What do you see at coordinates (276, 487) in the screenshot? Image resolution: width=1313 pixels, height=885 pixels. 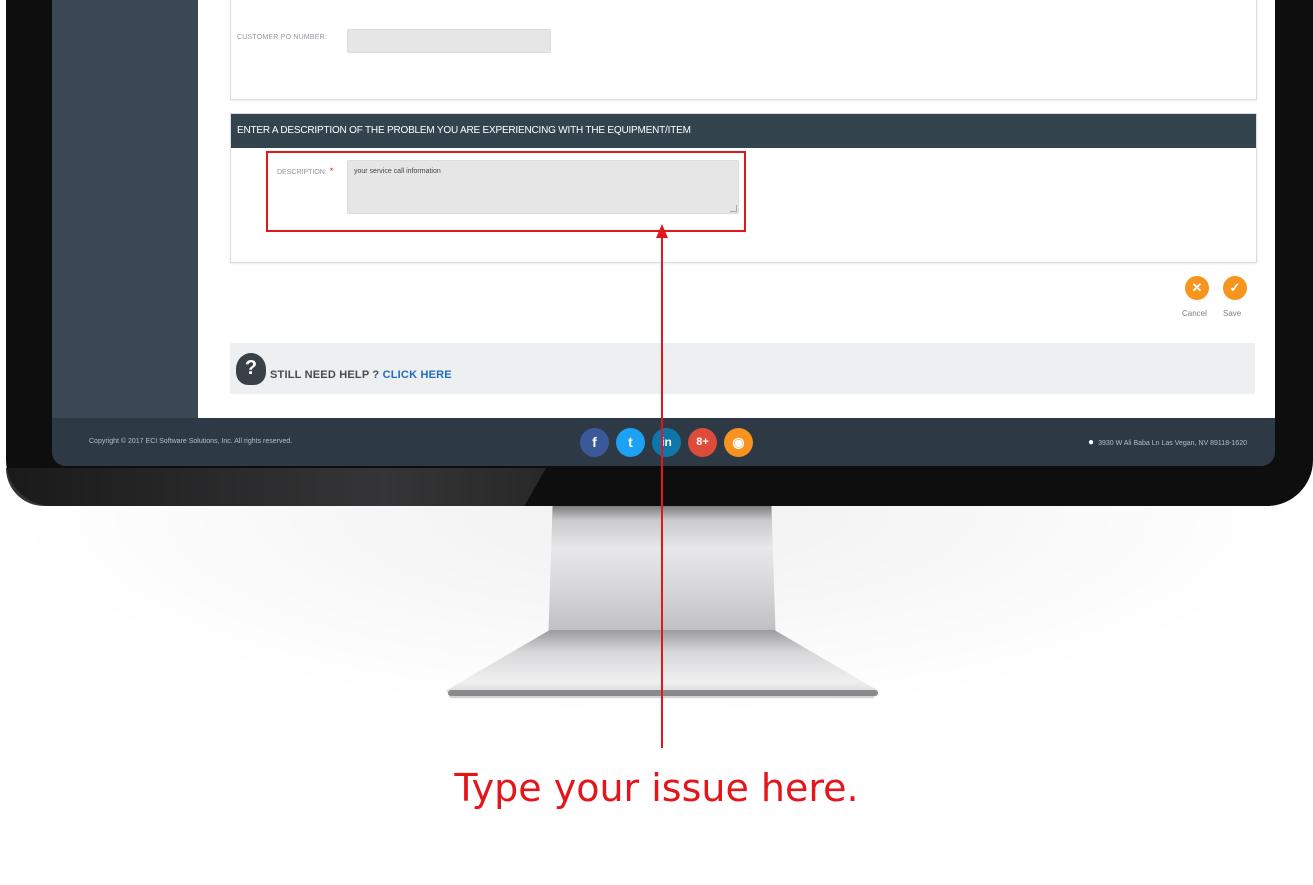 I see `bezel-gloss` at bounding box center [276, 487].